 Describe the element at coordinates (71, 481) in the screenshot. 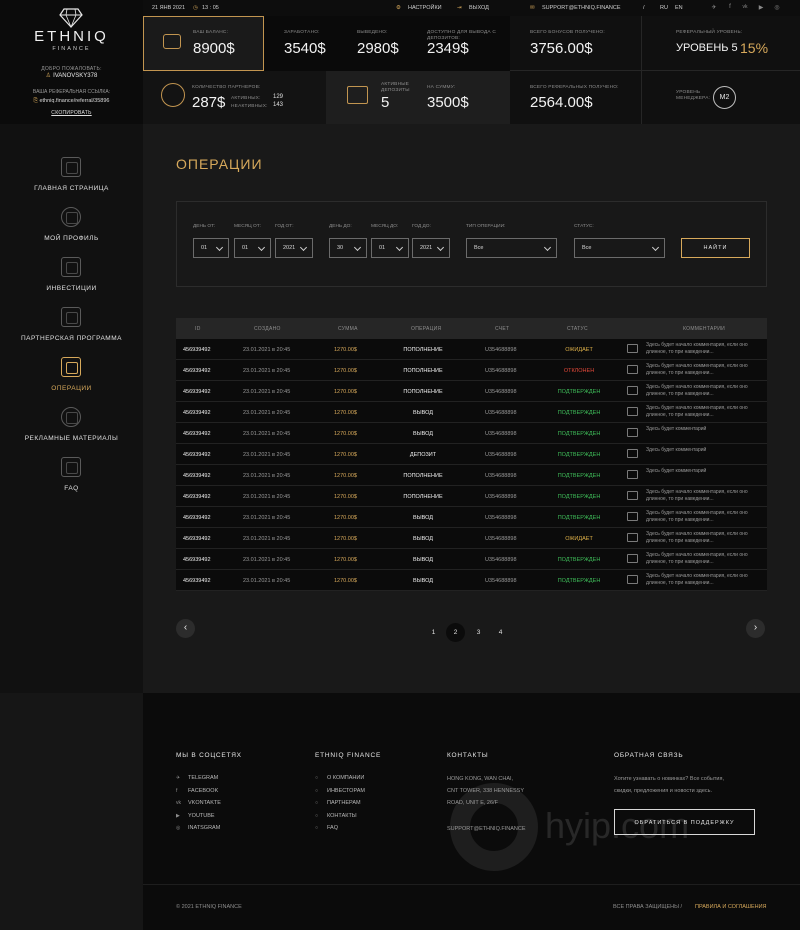

I see `nav-item-faq: FAQ` at that location.